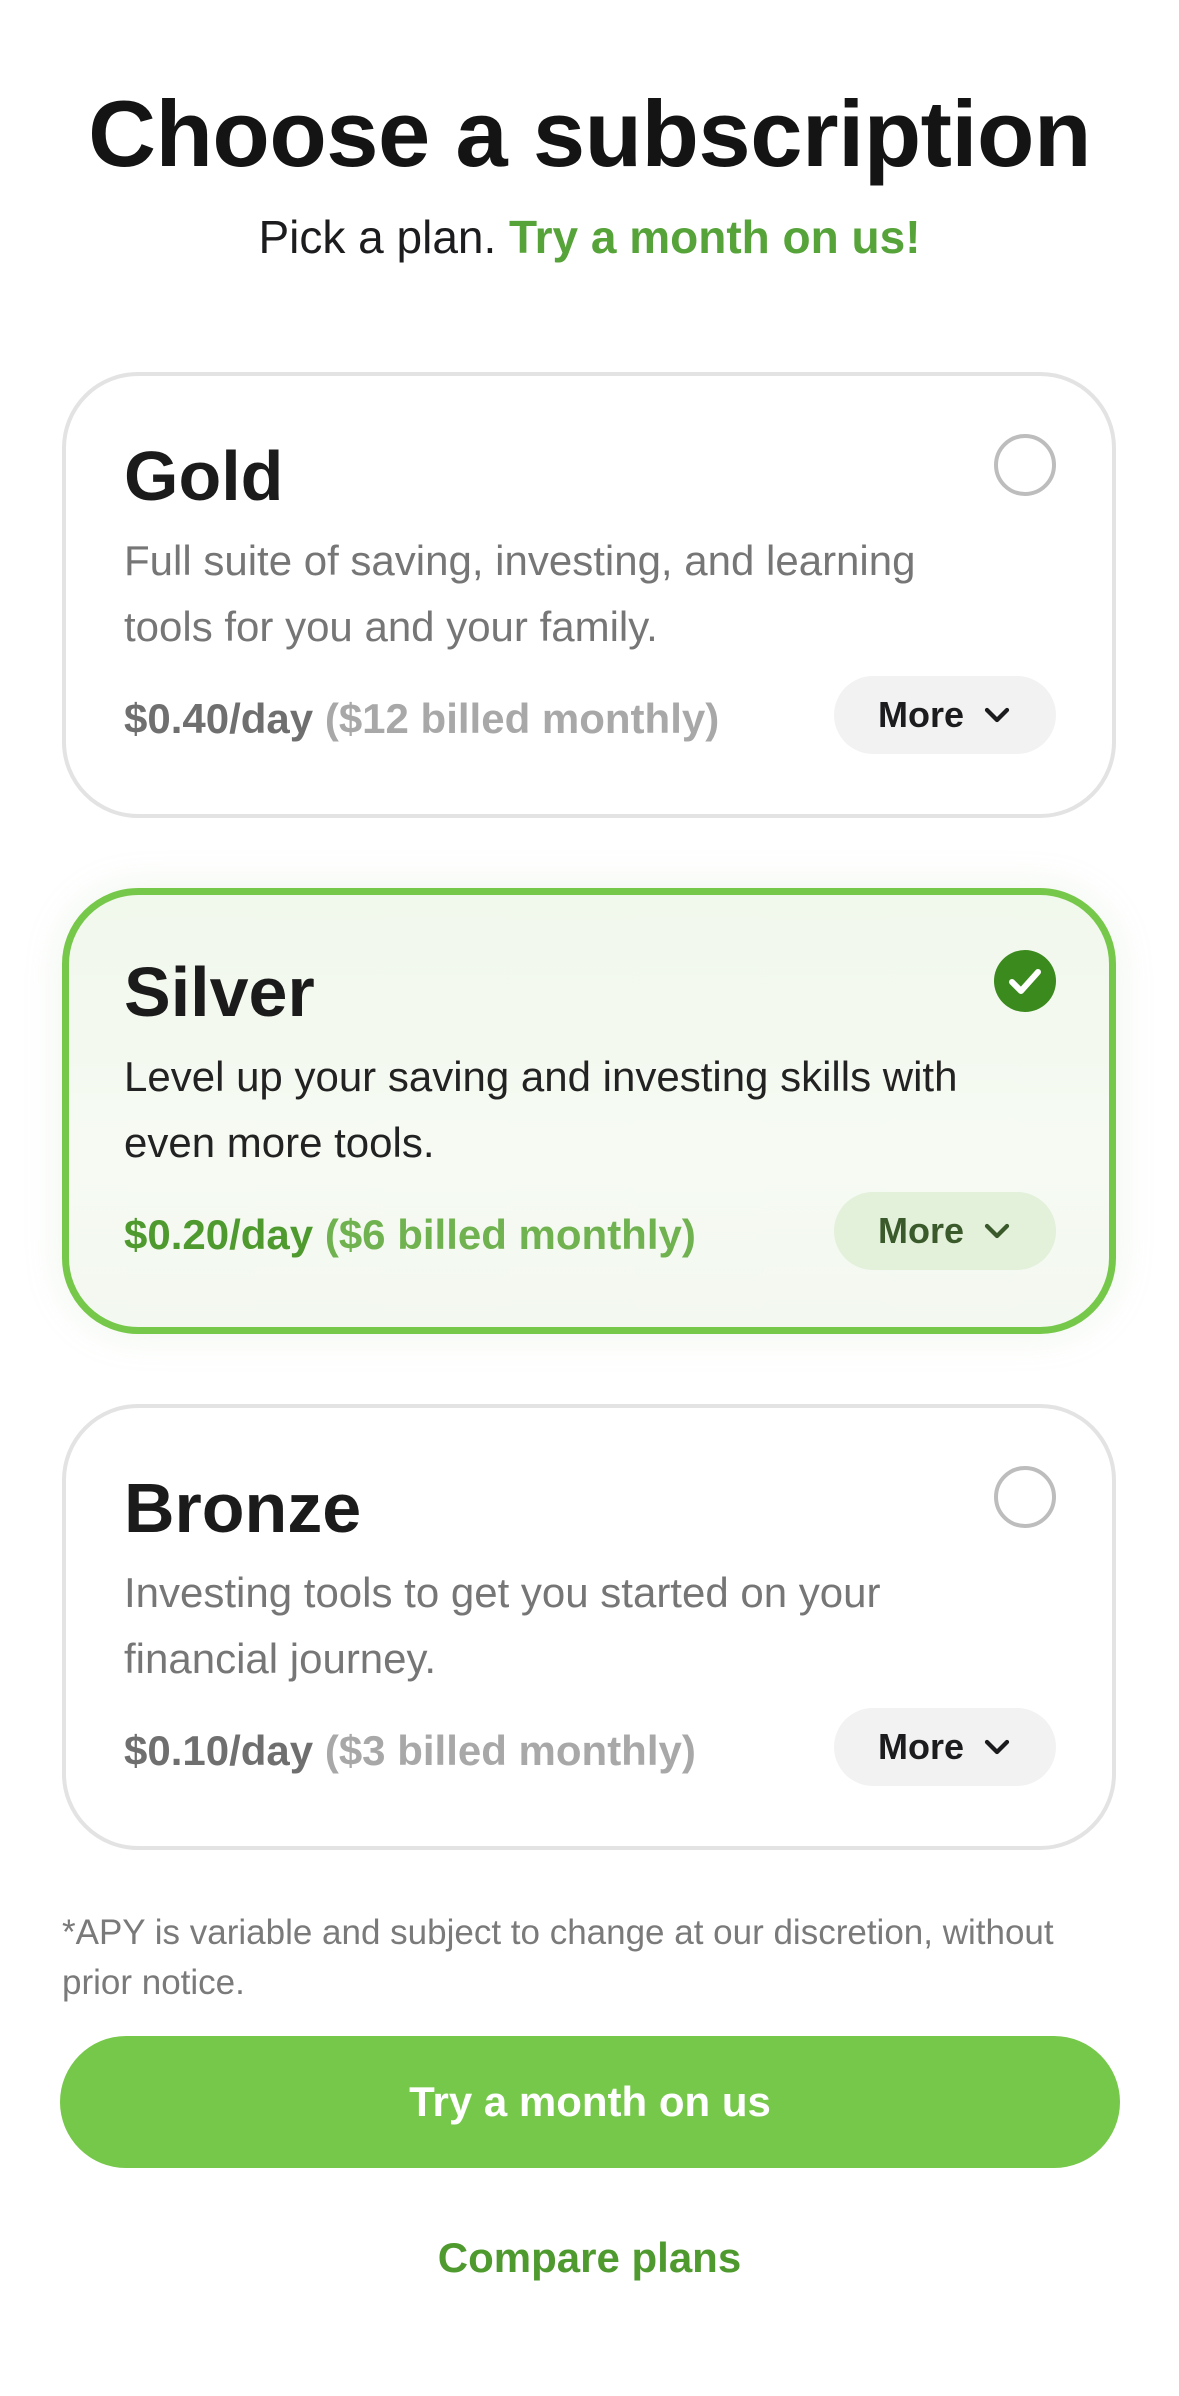  I want to click on plan-price: $0.10/day ($3 billed monthly), so click(410, 1751).